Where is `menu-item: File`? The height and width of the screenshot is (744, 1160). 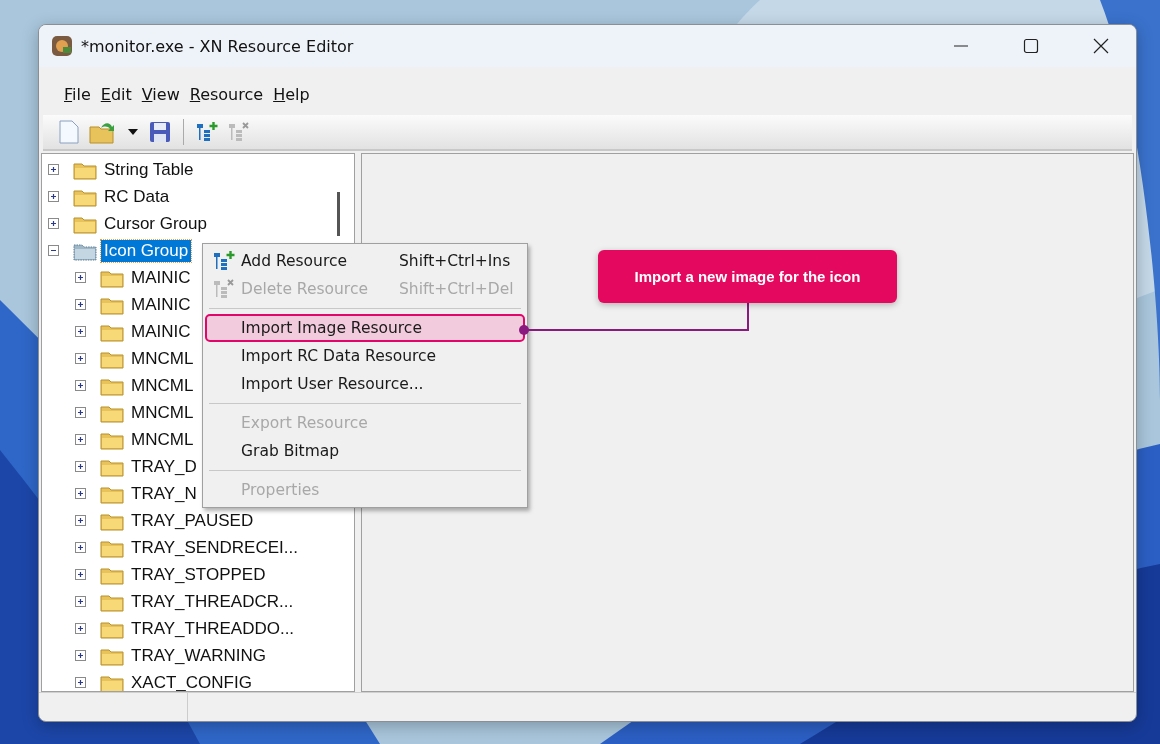 menu-item: File is located at coordinates (77, 94).